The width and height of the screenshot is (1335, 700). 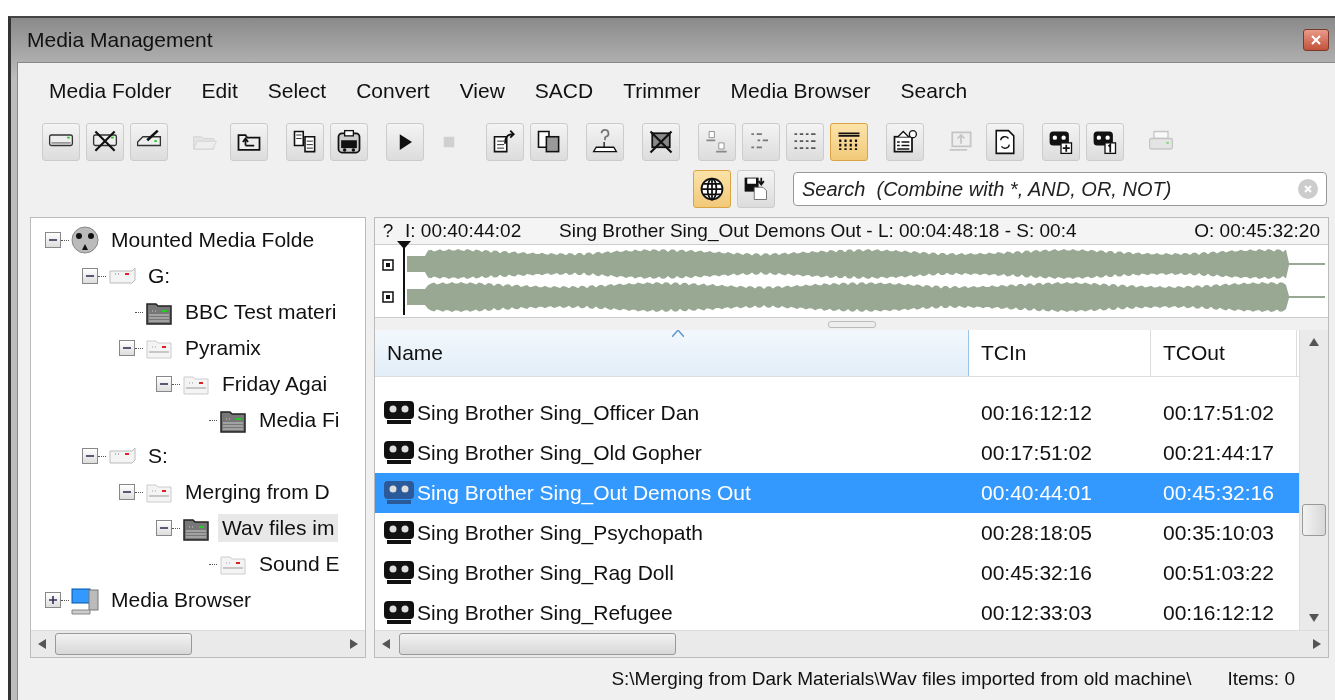 What do you see at coordinates (901, 679) in the screenshot?
I see `status-path: S:\Merging from Dark Materials\Wav files imported from old machine\` at bounding box center [901, 679].